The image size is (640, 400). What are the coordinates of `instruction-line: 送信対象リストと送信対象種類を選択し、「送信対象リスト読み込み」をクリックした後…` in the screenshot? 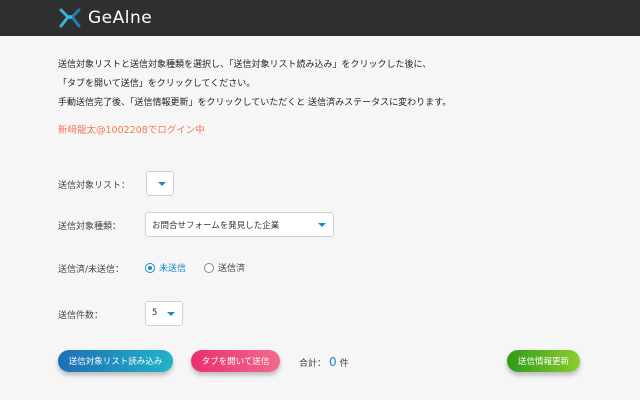 It's located at (245, 65).